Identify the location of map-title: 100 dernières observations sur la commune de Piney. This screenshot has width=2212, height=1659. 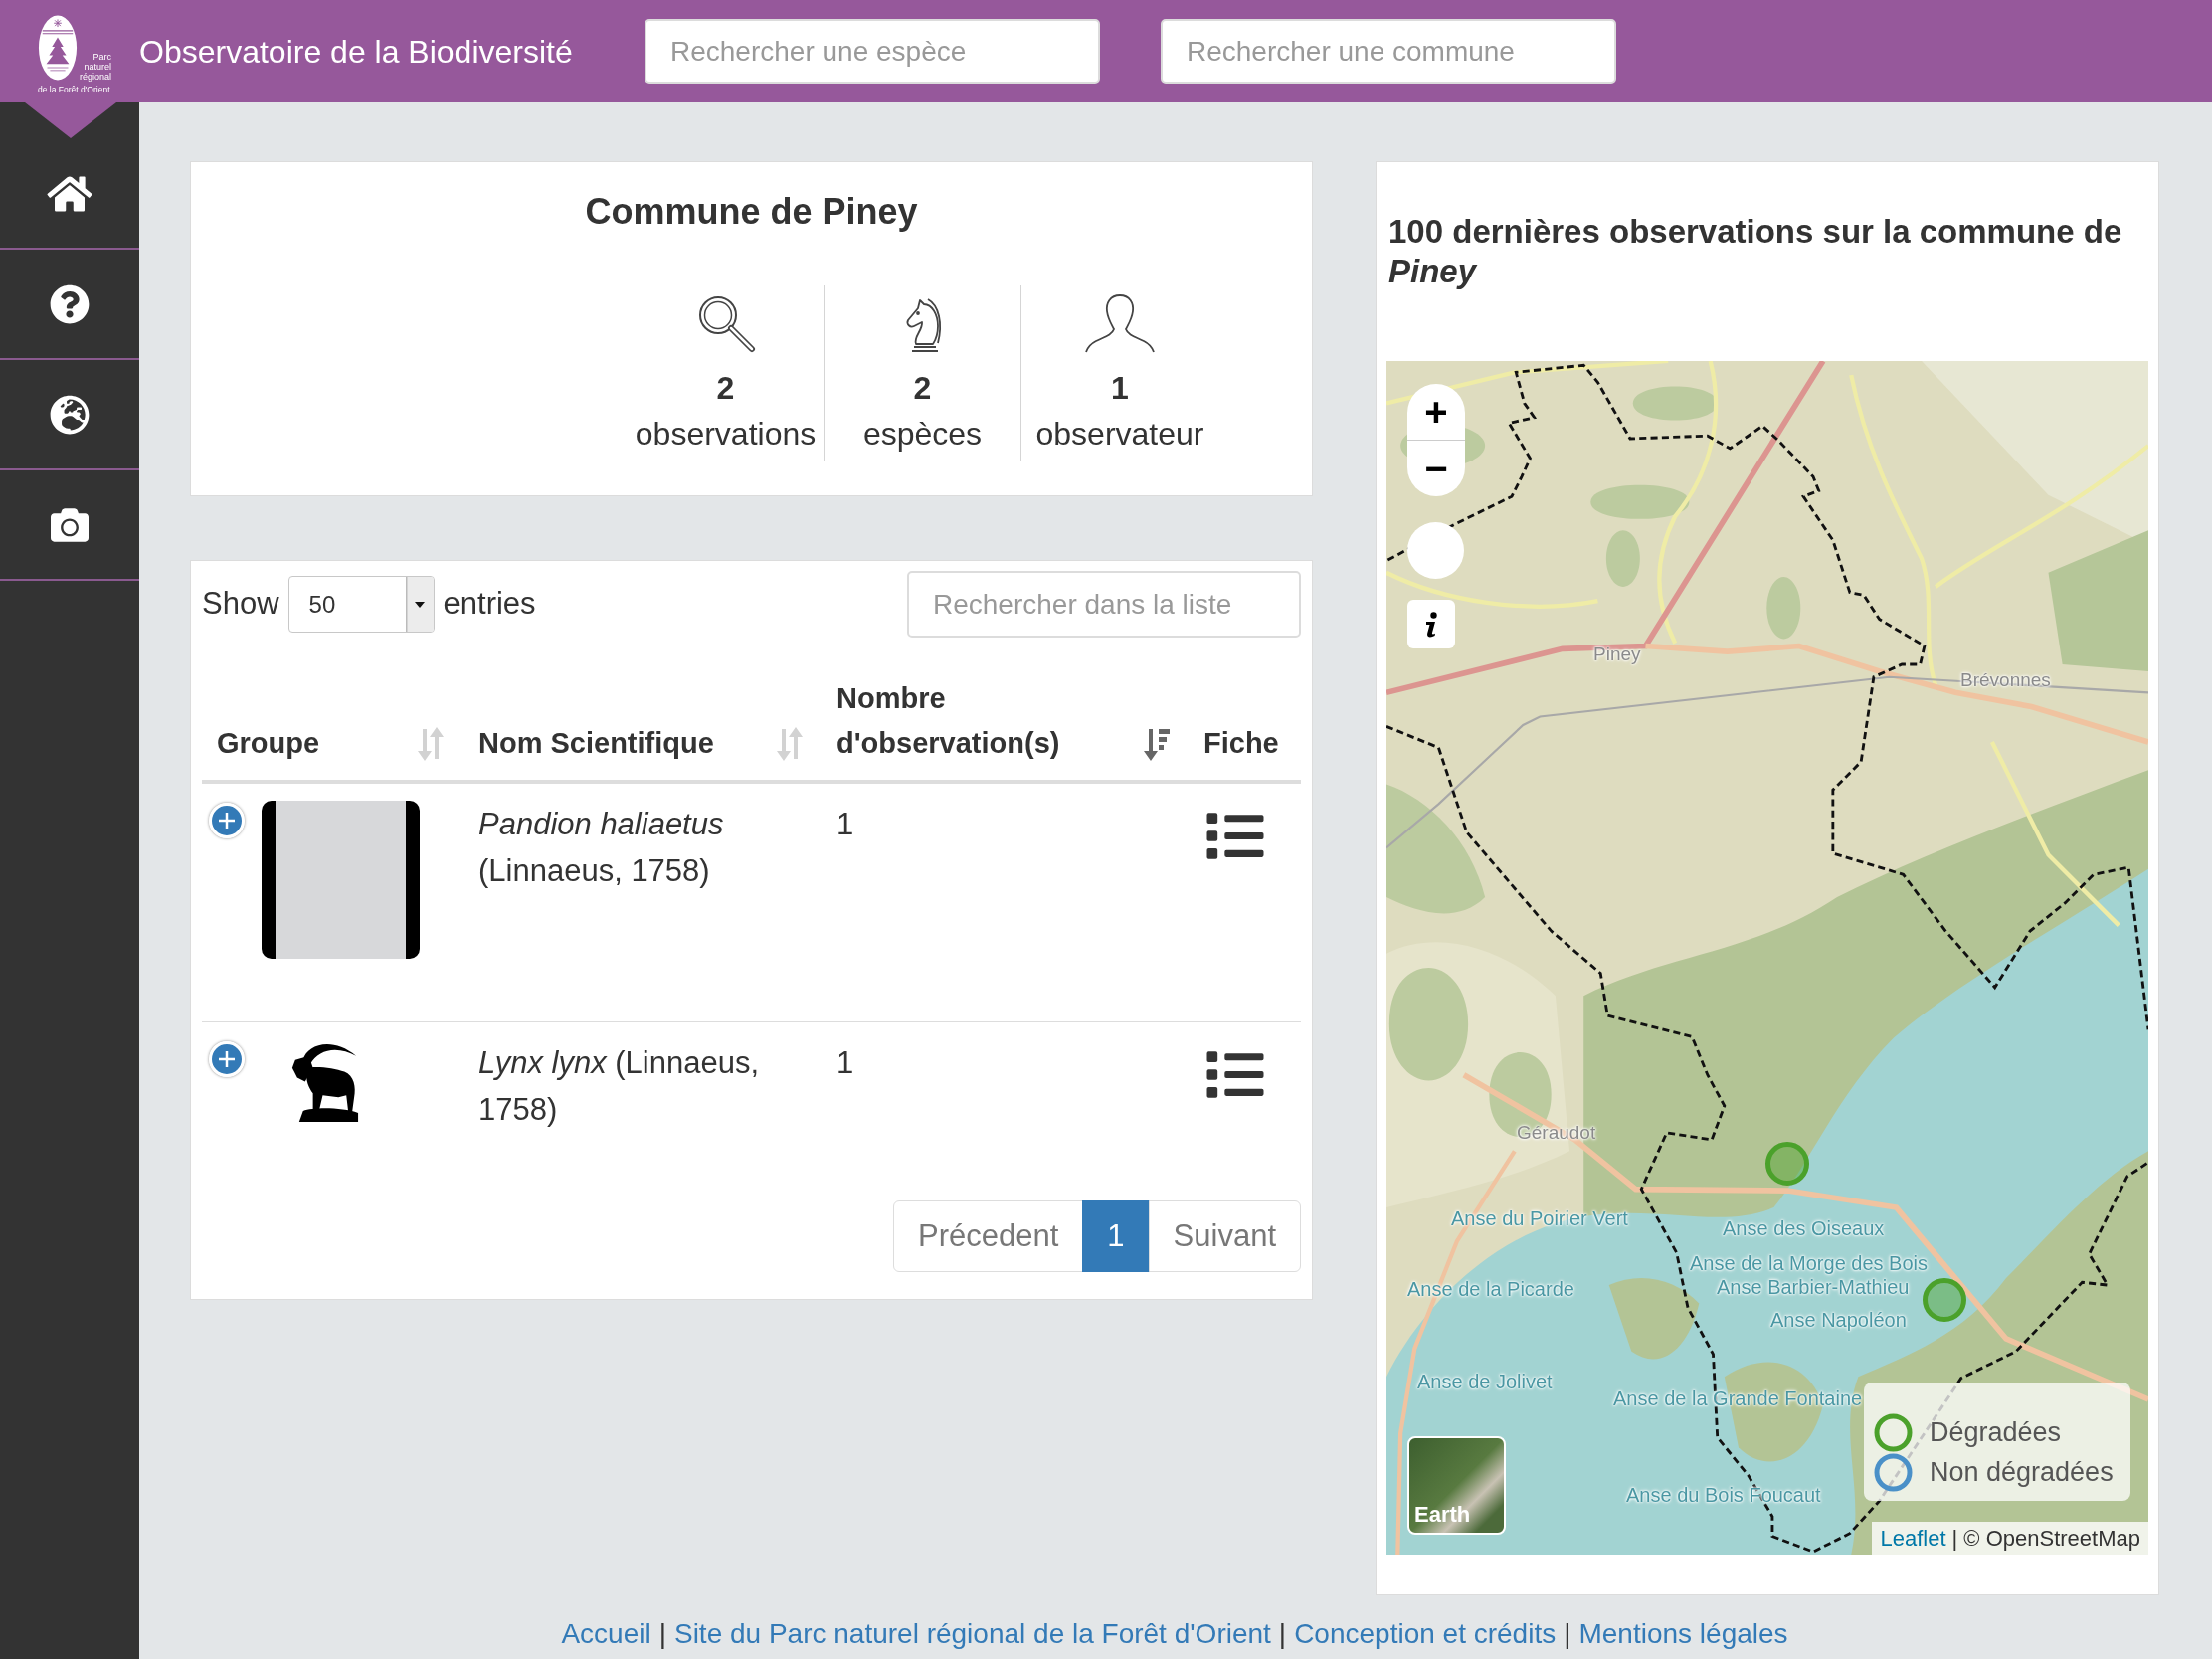
(1755, 251).